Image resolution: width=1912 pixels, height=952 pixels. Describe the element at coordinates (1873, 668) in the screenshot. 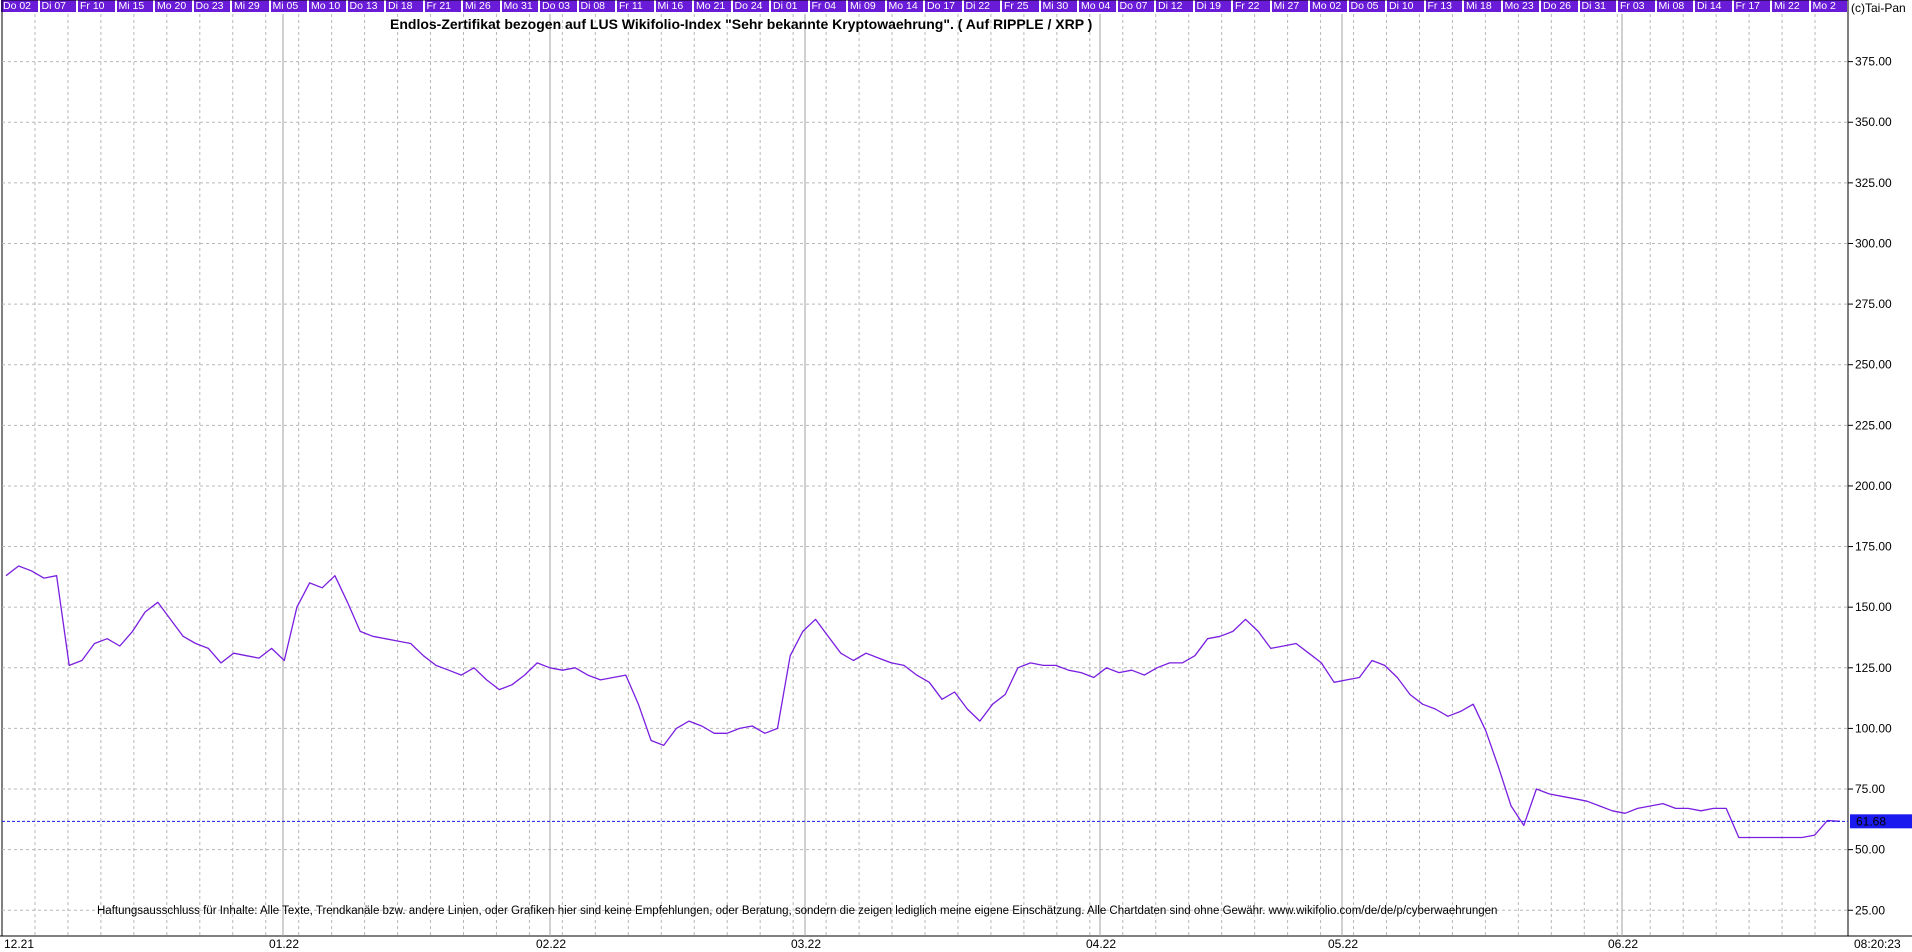

I see `y-tick-label: 125.00` at that location.